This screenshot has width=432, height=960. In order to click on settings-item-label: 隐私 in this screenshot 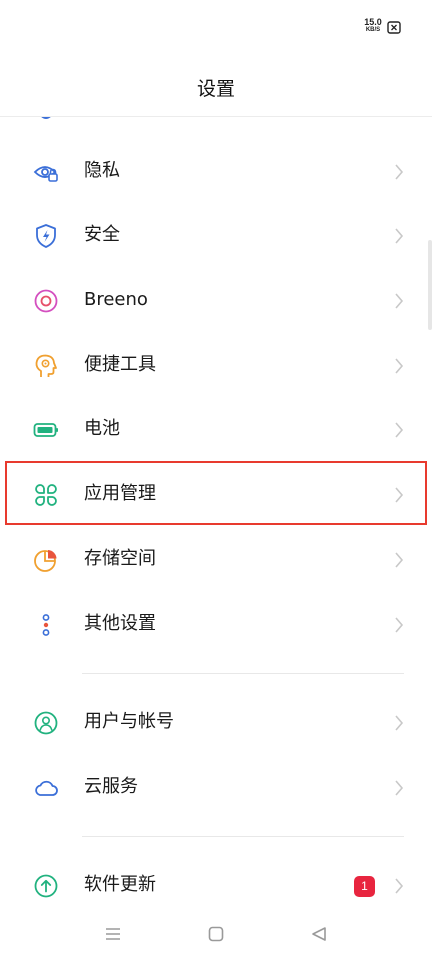, I will do `click(102, 170)`.